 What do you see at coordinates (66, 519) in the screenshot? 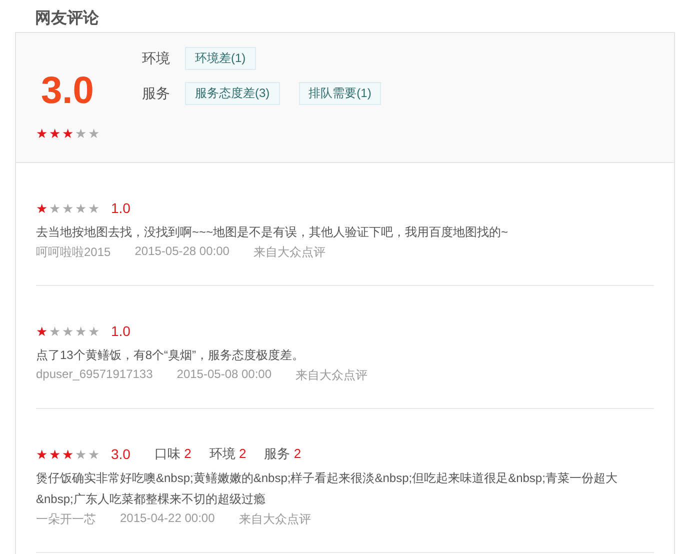
I see `user-name: 一朵开一芯` at bounding box center [66, 519].